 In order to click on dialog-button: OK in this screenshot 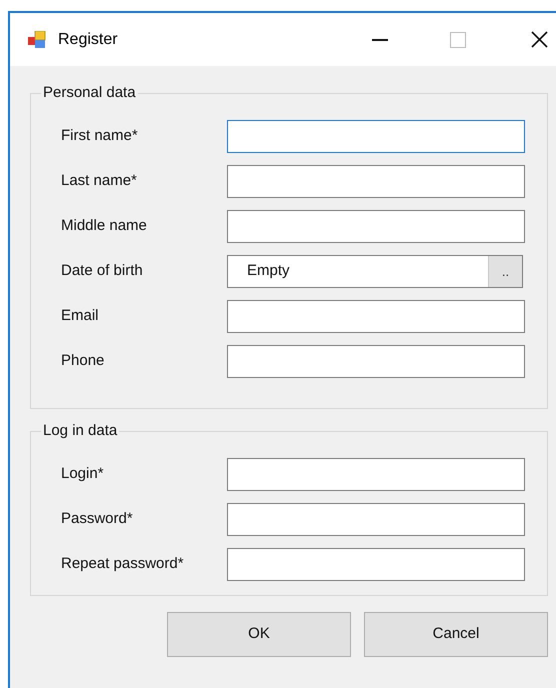, I will do `click(259, 634)`.